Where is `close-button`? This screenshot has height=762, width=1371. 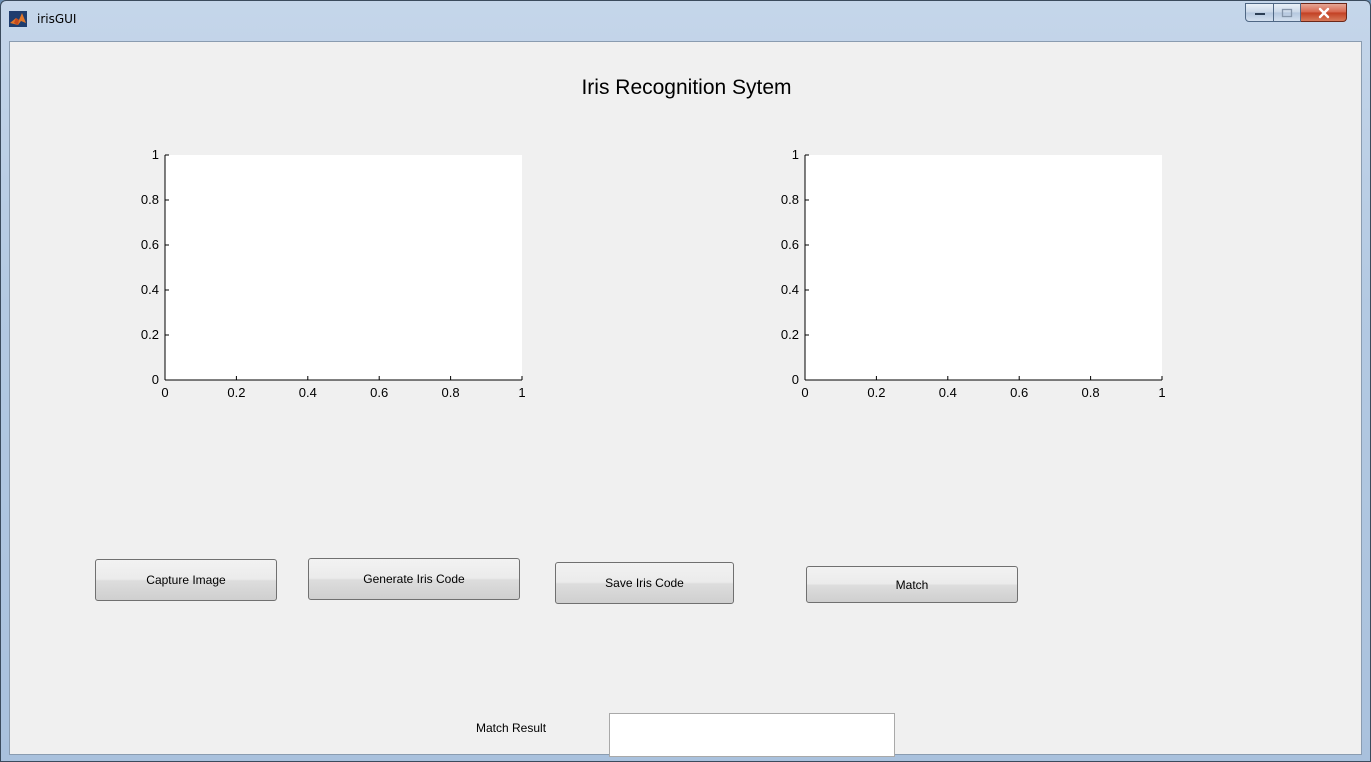 close-button is located at coordinates (1324, 12).